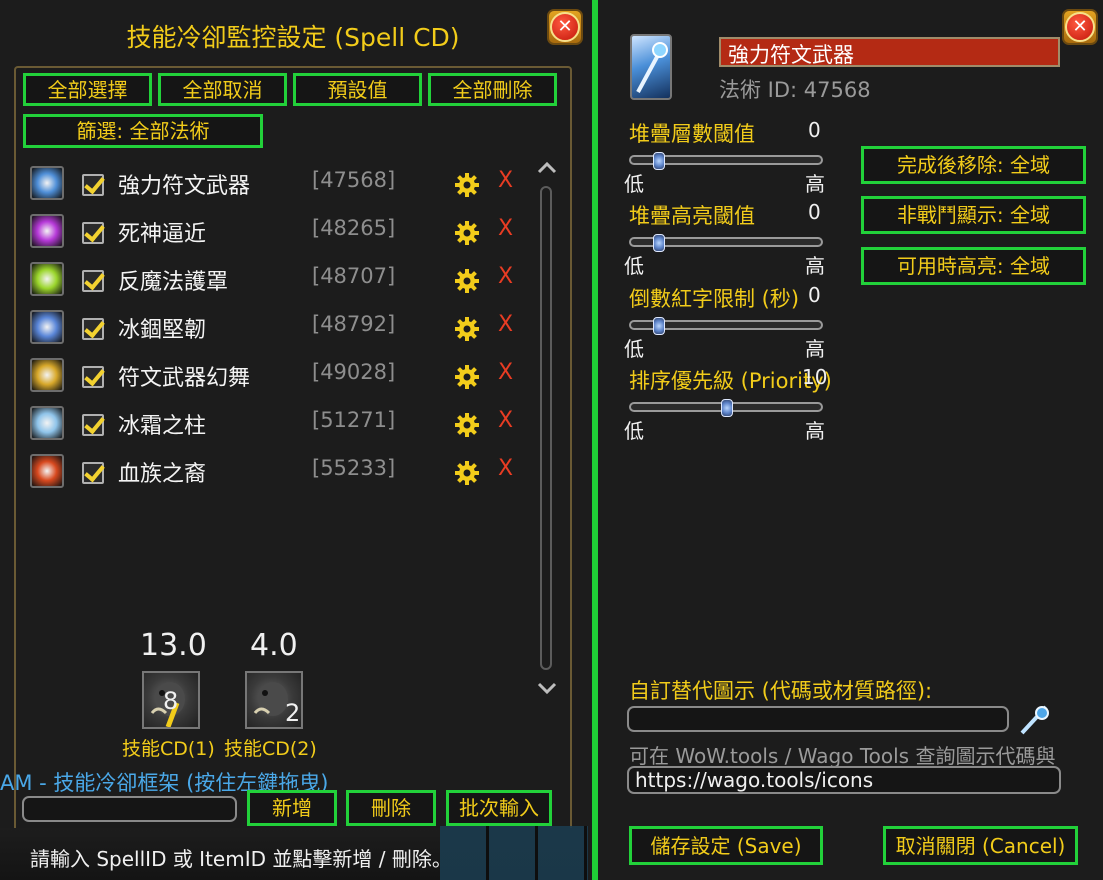 Image resolution: width=1103 pixels, height=880 pixels. What do you see at coordinates (162, 234) in the screenshot?
I see `spell-name: 死神逼近` at bounding box center [162, 234].